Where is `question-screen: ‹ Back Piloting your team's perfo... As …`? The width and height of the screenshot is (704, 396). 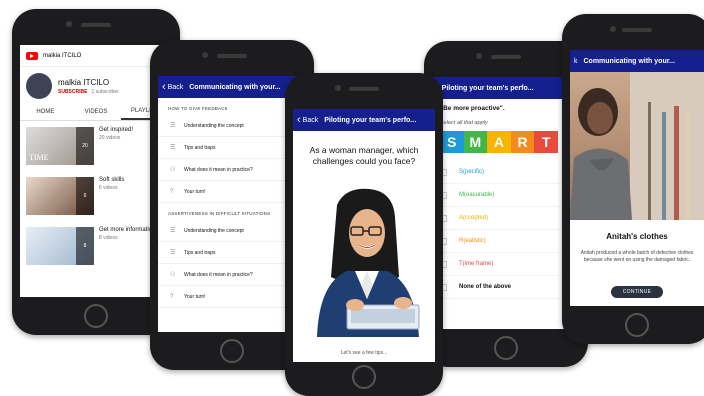
question-screen: ‹ Back Piloting your team's perfo... As … is located at coordinates (364, 235).